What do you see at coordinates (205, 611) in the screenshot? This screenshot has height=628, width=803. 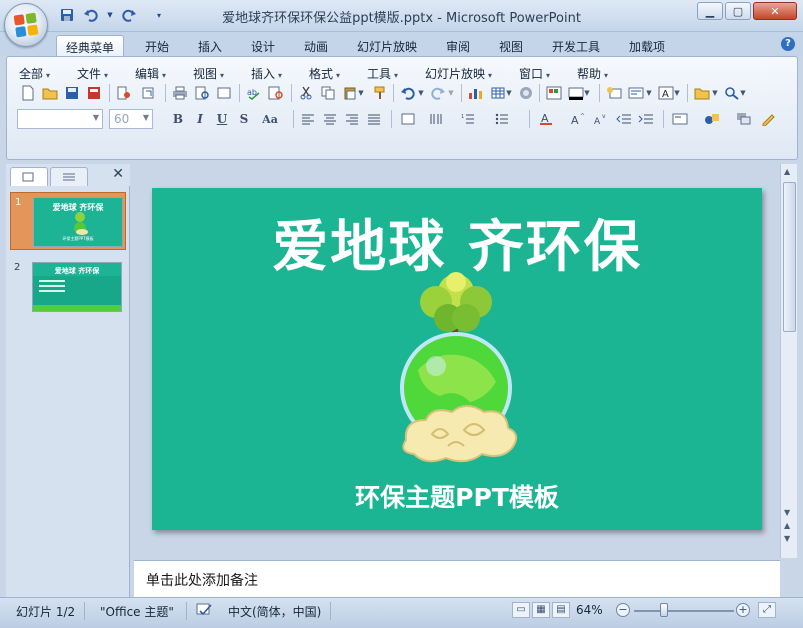 I see `spell-check-icon` at bounding box center [205, 611].